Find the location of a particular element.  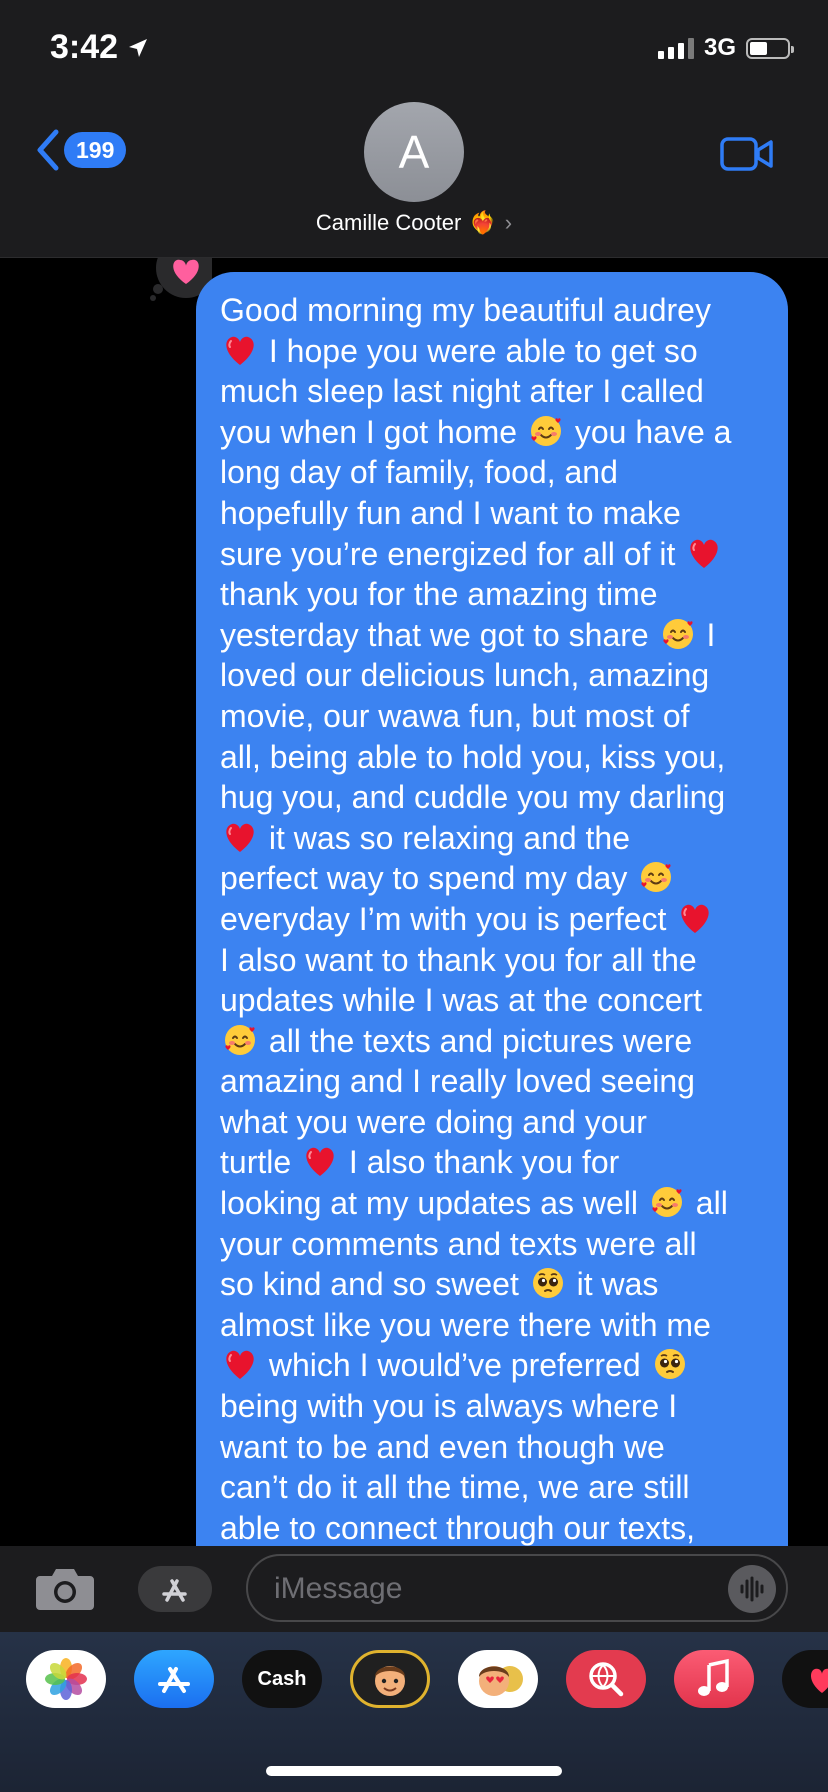

memoji-stickers-icon is located at coordinates (501, 1681).